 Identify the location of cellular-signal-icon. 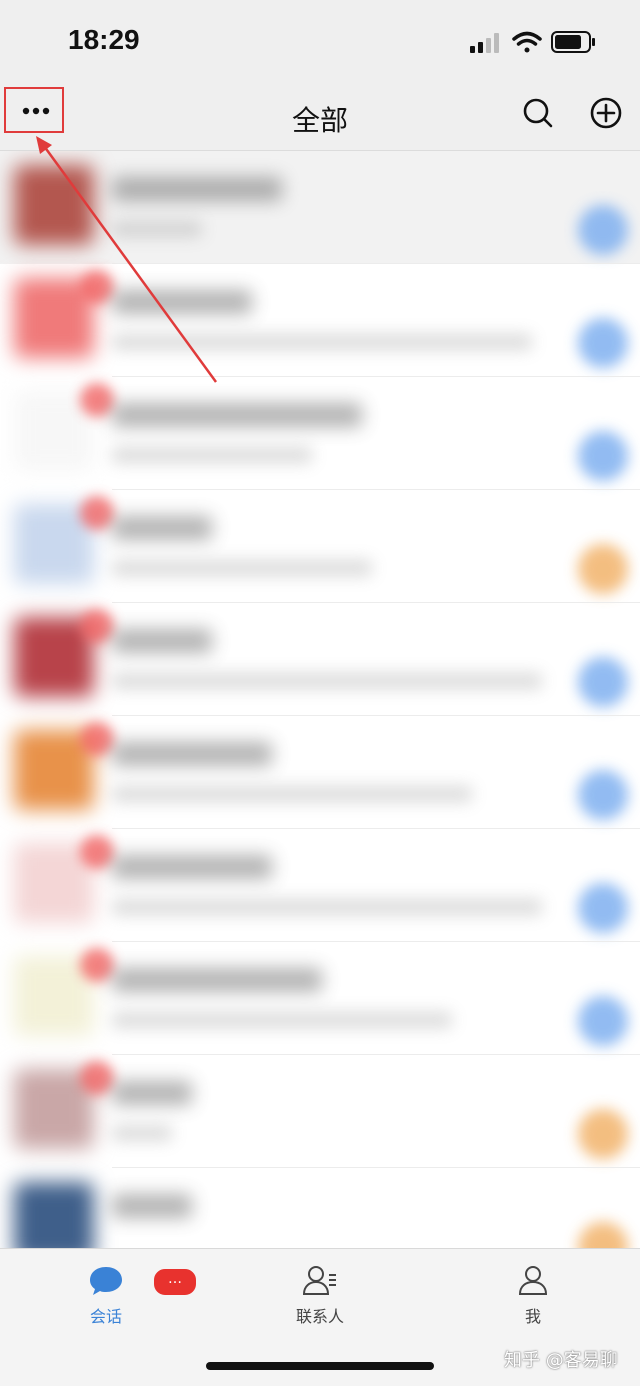
(484, 43).